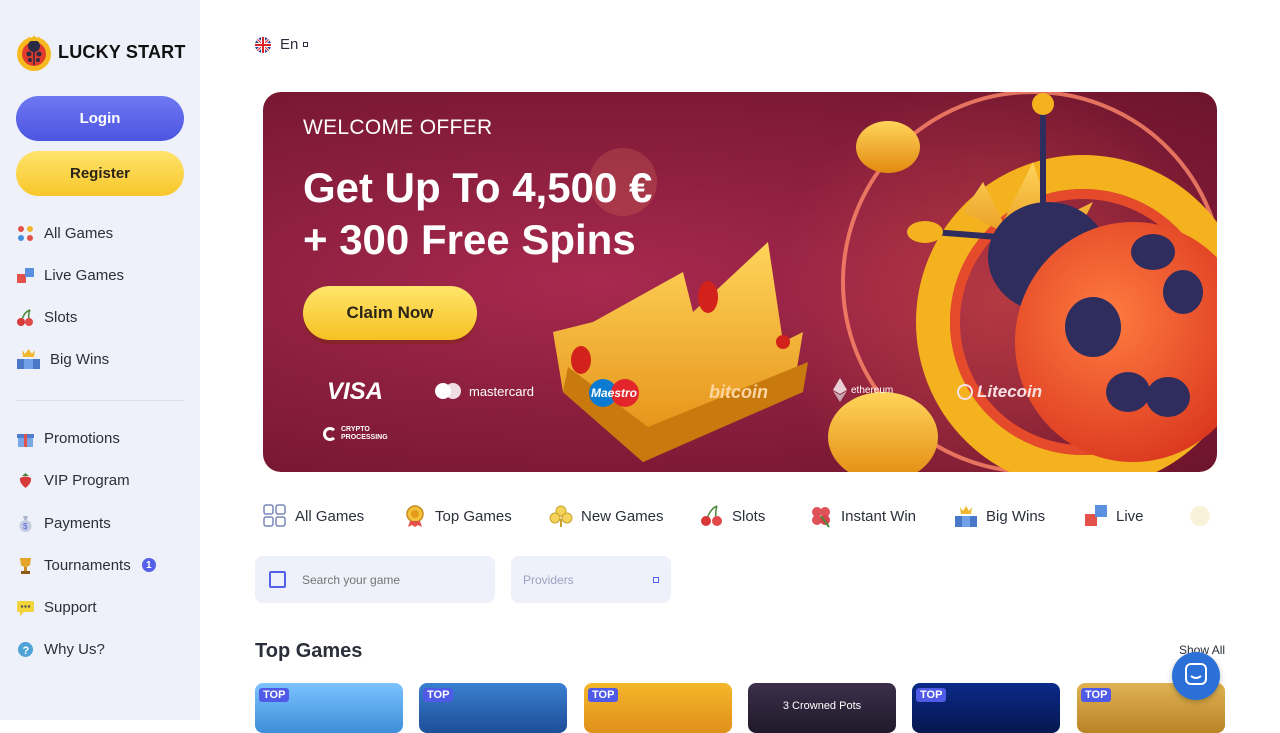  I want to click on sidebar-item-label: Big Wins, so click(80, 359).